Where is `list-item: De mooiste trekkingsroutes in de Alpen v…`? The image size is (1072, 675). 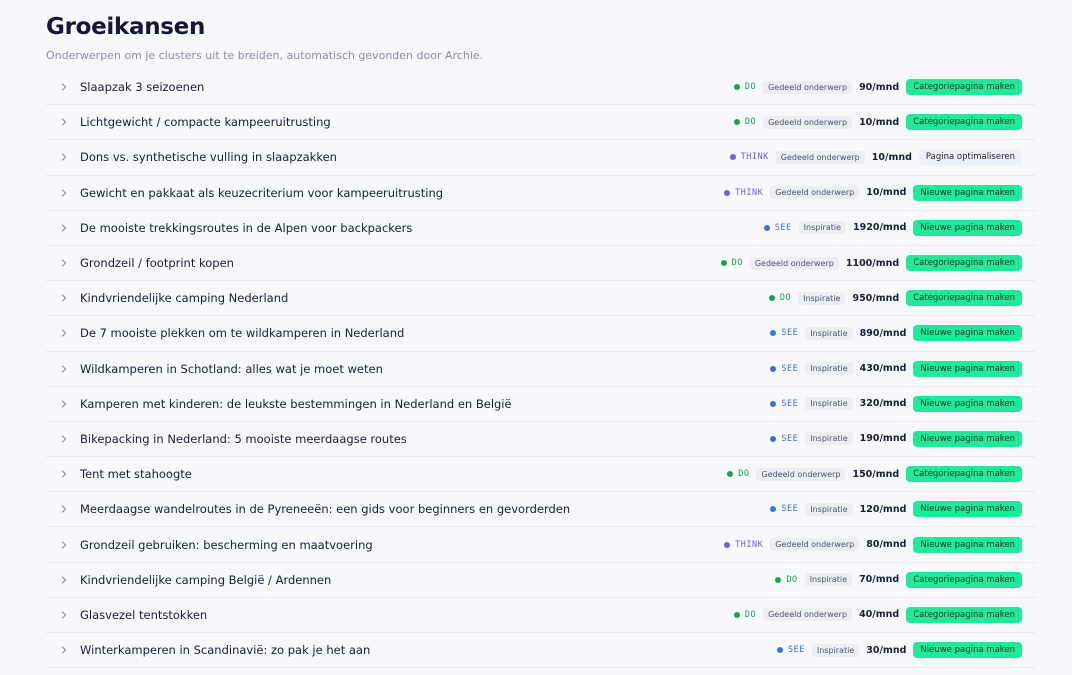
list-item: De mooiste trekkingsroutes in de Alpen v… is located at coordinates (540, 228).